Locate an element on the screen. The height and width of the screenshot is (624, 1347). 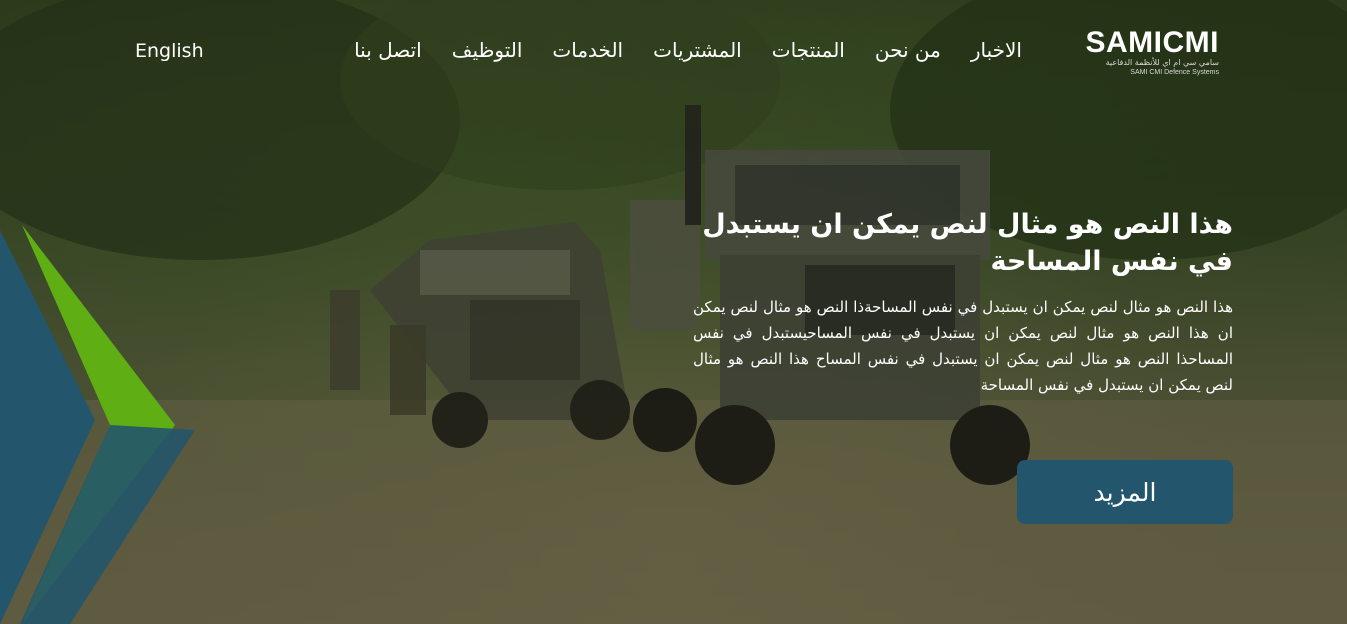
nav-item-careers: التوظيف is located at coordinates (487, 50).